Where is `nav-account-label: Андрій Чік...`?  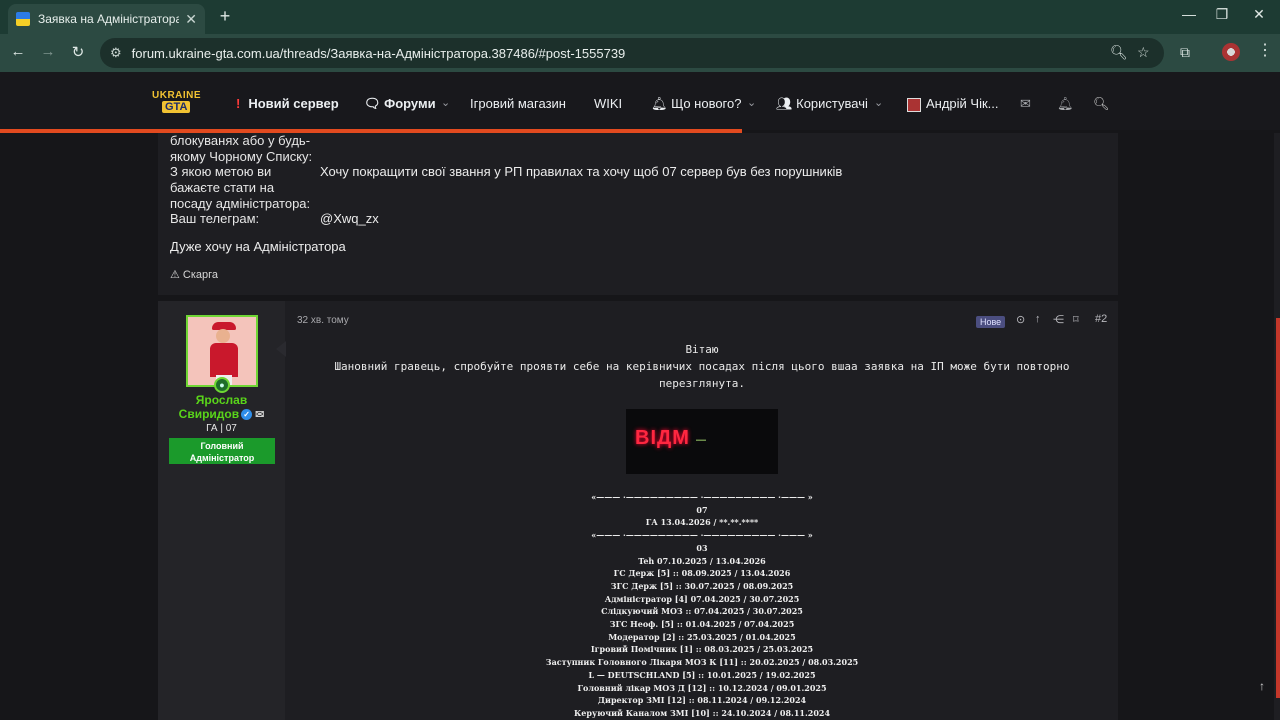 nav-account-label: Андрій Чік... is located at coordinates (962, 103).